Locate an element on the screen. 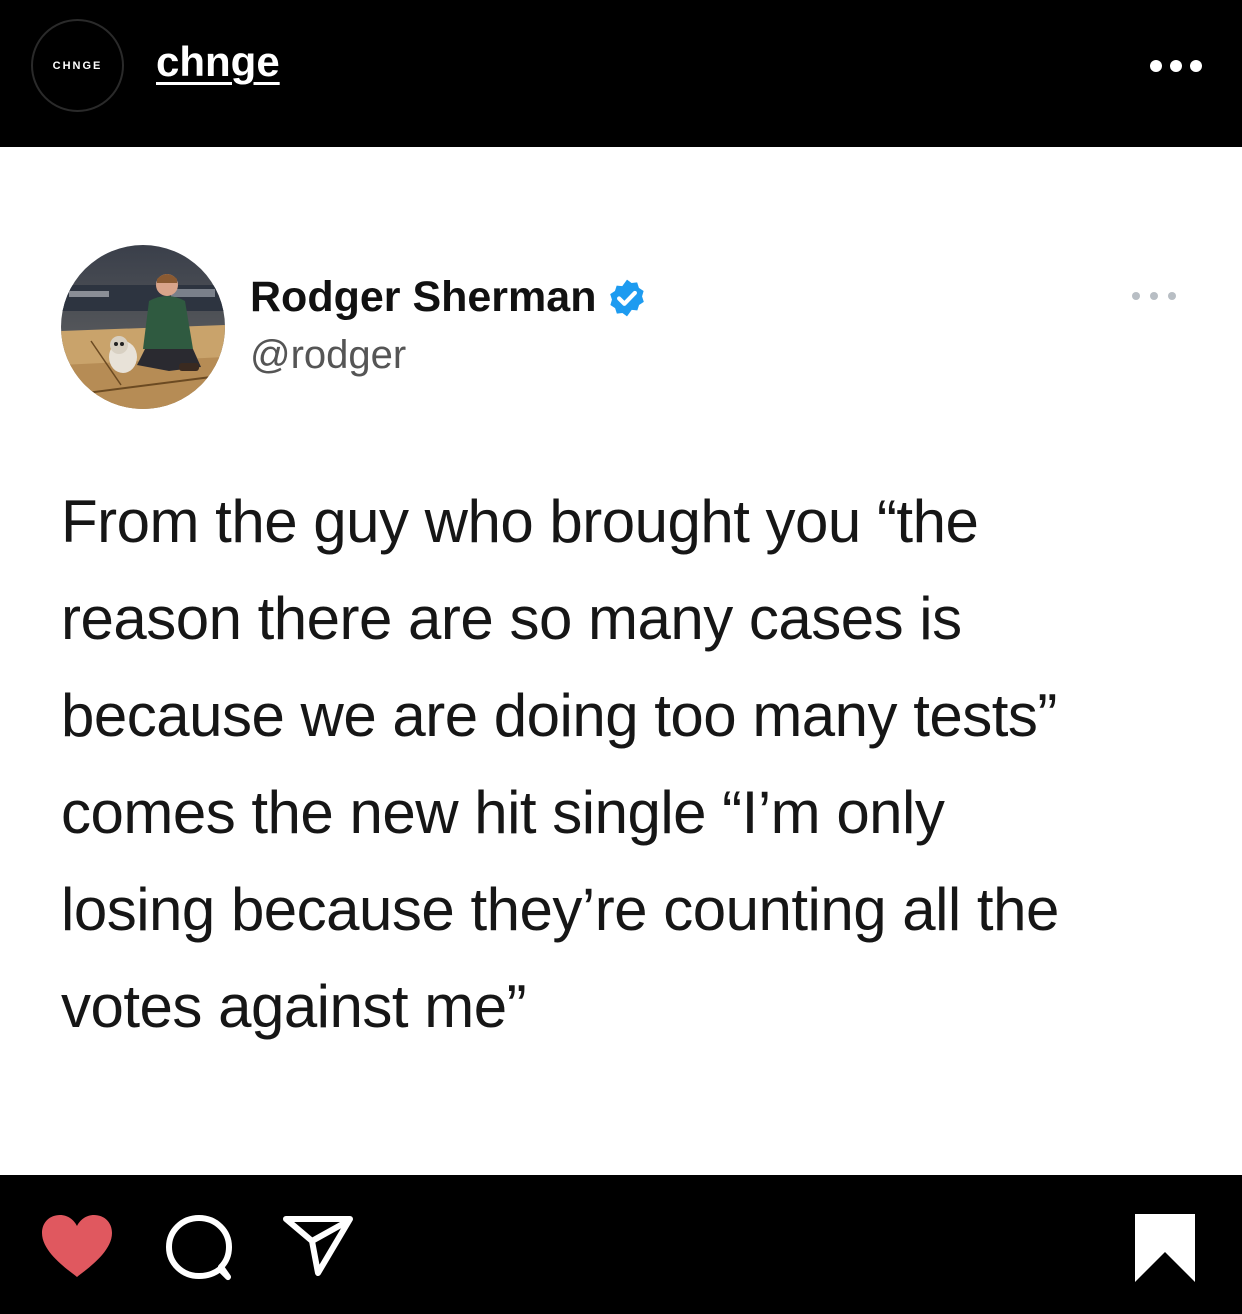 This screenshot has height=1314, width=1242. tweet-ellipsis-icon is located at coordinates (1154, 296).